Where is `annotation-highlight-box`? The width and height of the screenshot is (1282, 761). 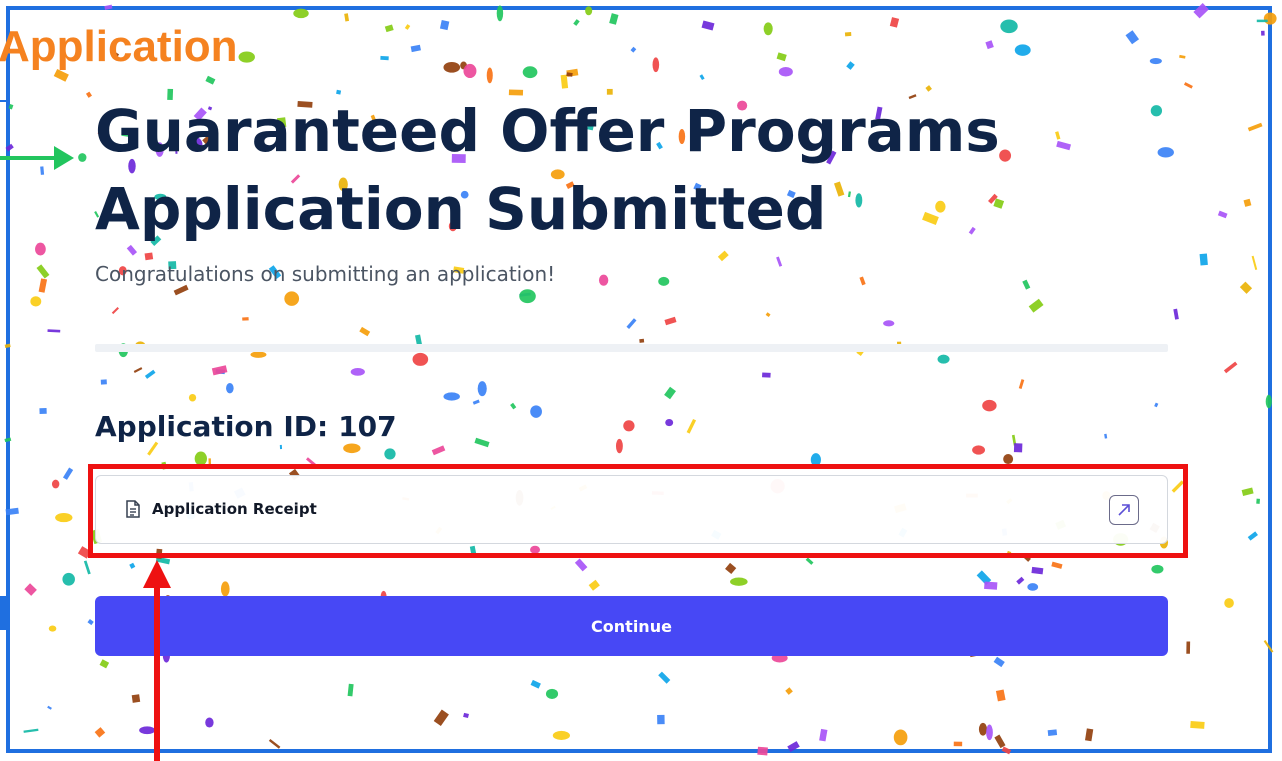
annotation-highlight-box is located at coordinates (638, 511).